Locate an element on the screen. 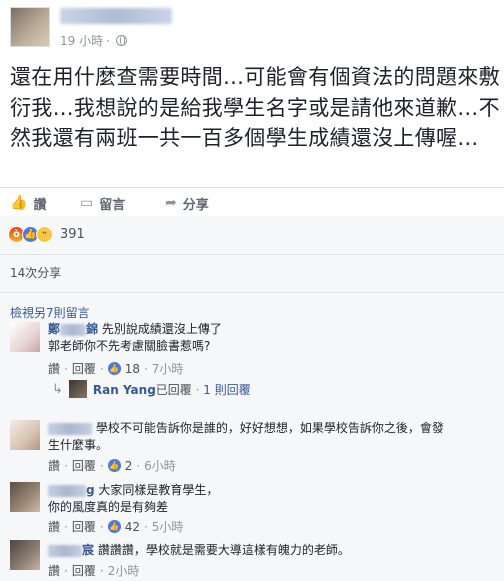 This screenshot has height=581, width=504. reactions-summary: ò 👍 ᵕ 391 is located at coordinates (46, 234).